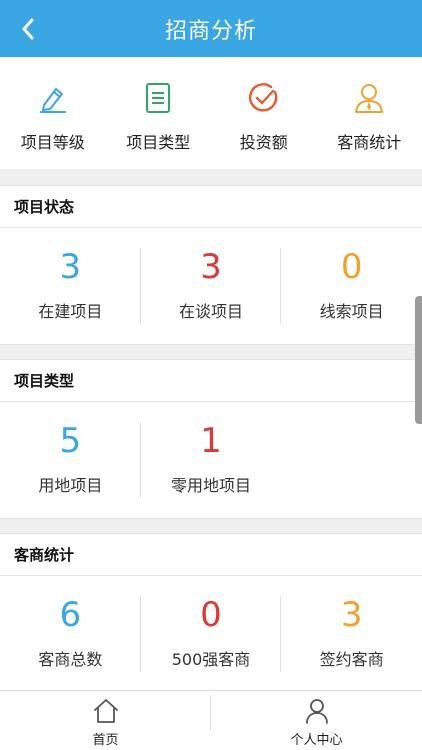 The image size is (422, 750). I want to click on stat-value: 5, so click(70, 441).